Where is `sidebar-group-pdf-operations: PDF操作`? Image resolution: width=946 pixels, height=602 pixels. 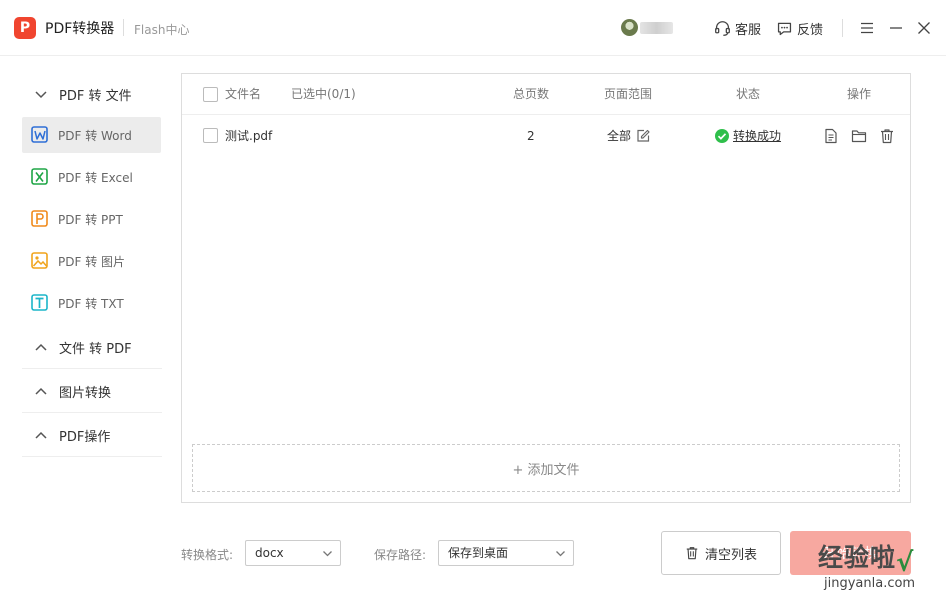
sidebar-group-pdf-operations: PDF操作 is located at coordinates (92, 436).